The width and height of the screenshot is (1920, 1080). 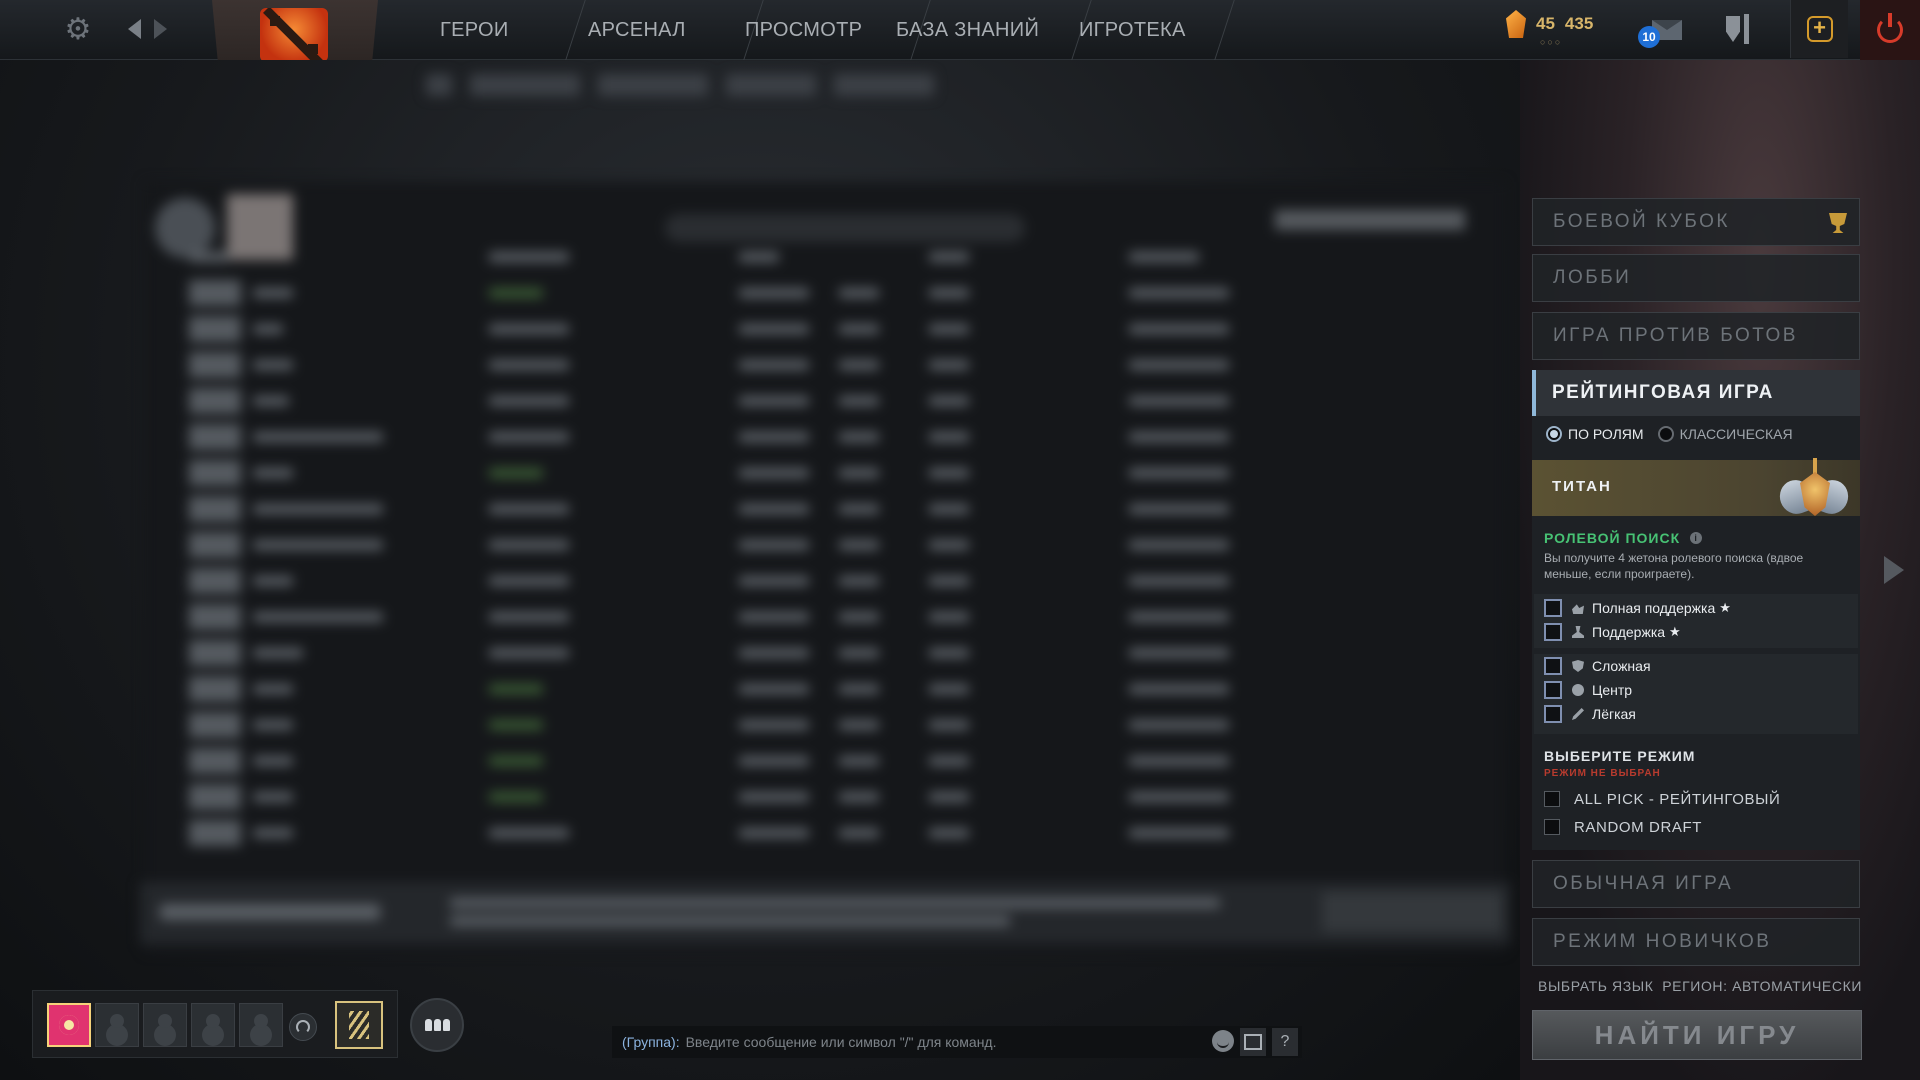 I want to click on newbie-mode-label: РЕЖИМ НОВИЧКОВ, so click(x=1662, y=941).